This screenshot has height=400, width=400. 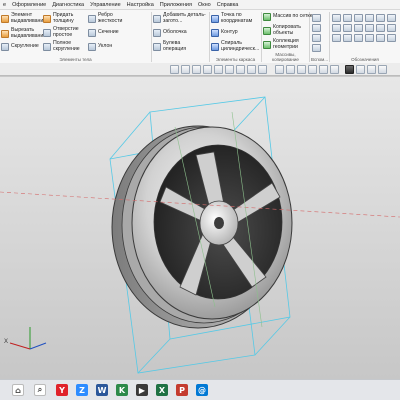 I want to click on section-view-button, so click(x=240, y=69).